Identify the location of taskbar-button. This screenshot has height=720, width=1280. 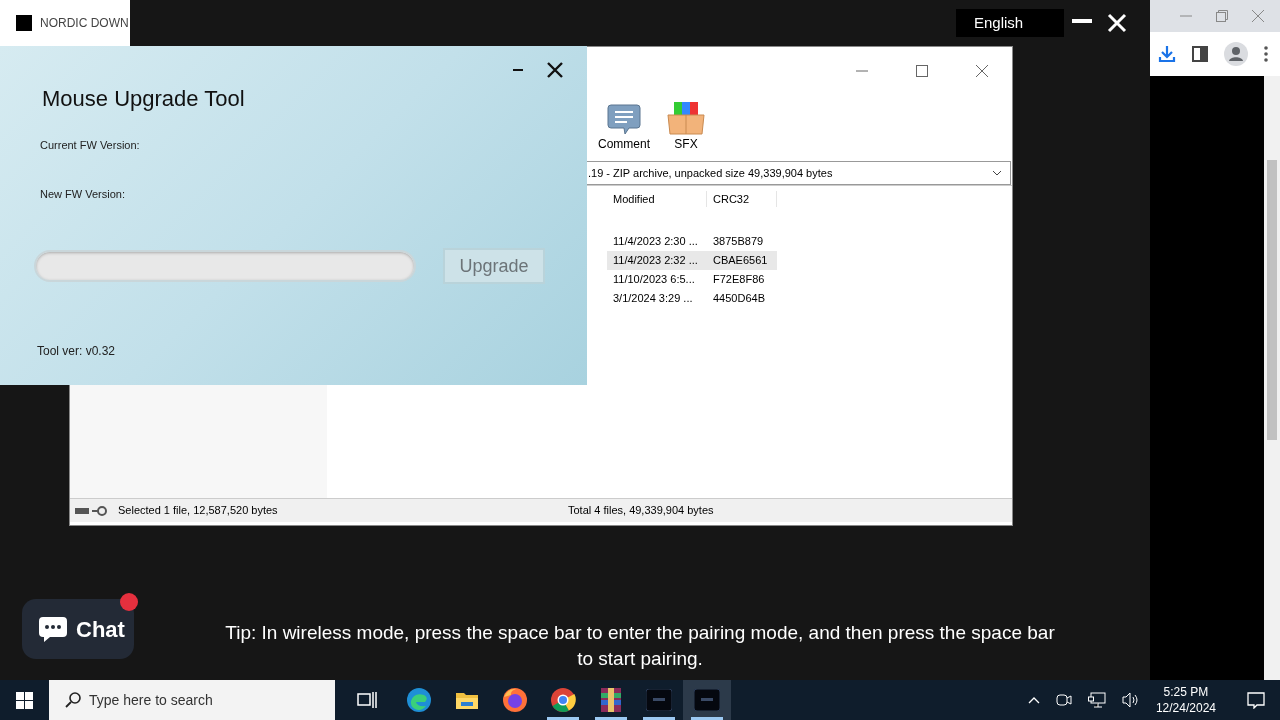
(707, 700).